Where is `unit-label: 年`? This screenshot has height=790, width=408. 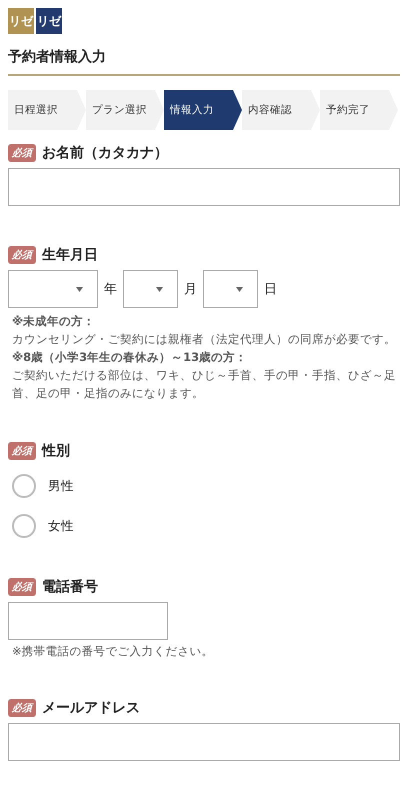
unit-label: 年 is located at coordinates (110, 289).